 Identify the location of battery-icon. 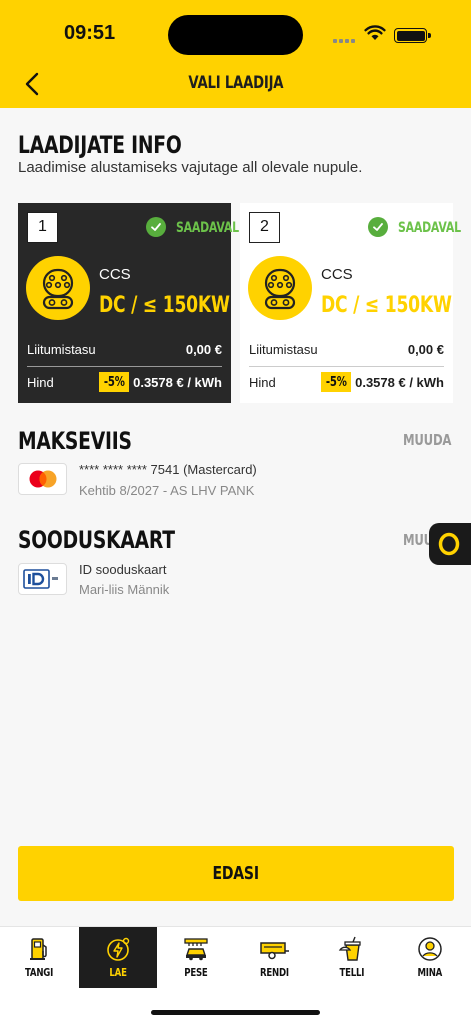
(412, 35).